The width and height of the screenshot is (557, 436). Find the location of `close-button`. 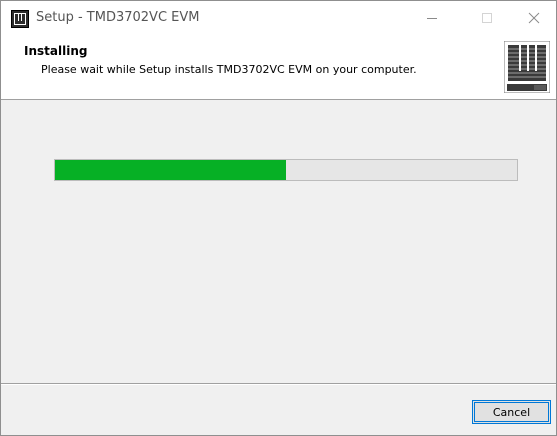

close-button is located at coordinates (534, 18).